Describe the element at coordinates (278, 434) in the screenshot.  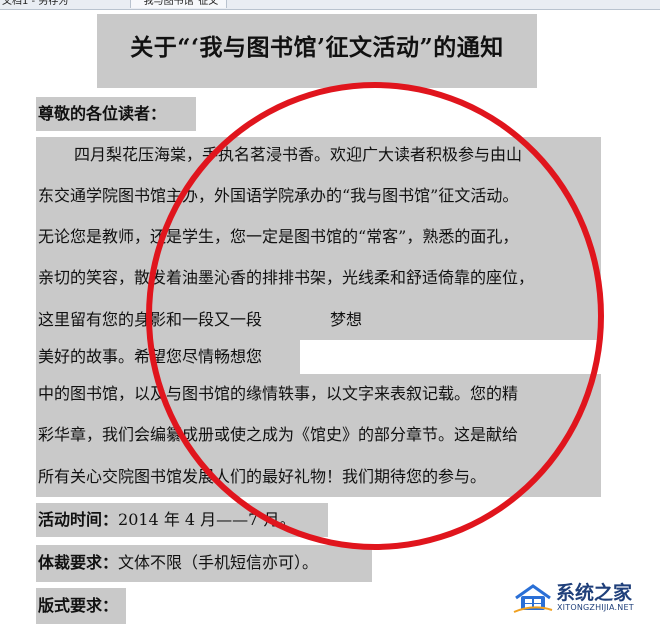
I see `body-line-8: 彩华章，我们会编纂成册或使之成为《馆史》的部分章节。这是献给` at that location.